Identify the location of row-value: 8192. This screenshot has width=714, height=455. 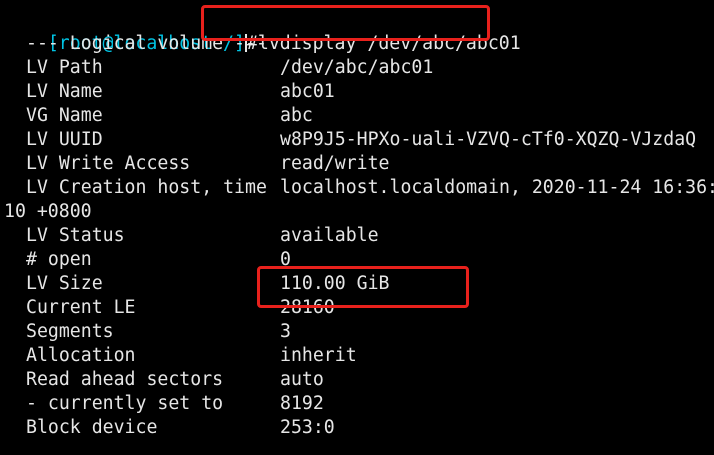
(302, 403).